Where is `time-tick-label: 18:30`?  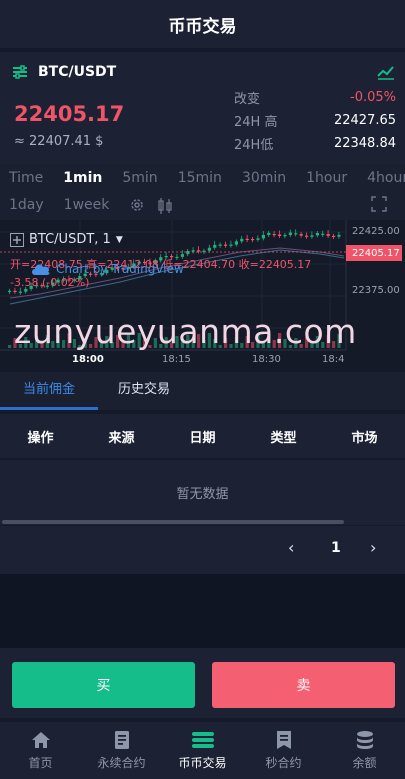
time-tick-label: 18:30 is located at coordinates (266, 359).